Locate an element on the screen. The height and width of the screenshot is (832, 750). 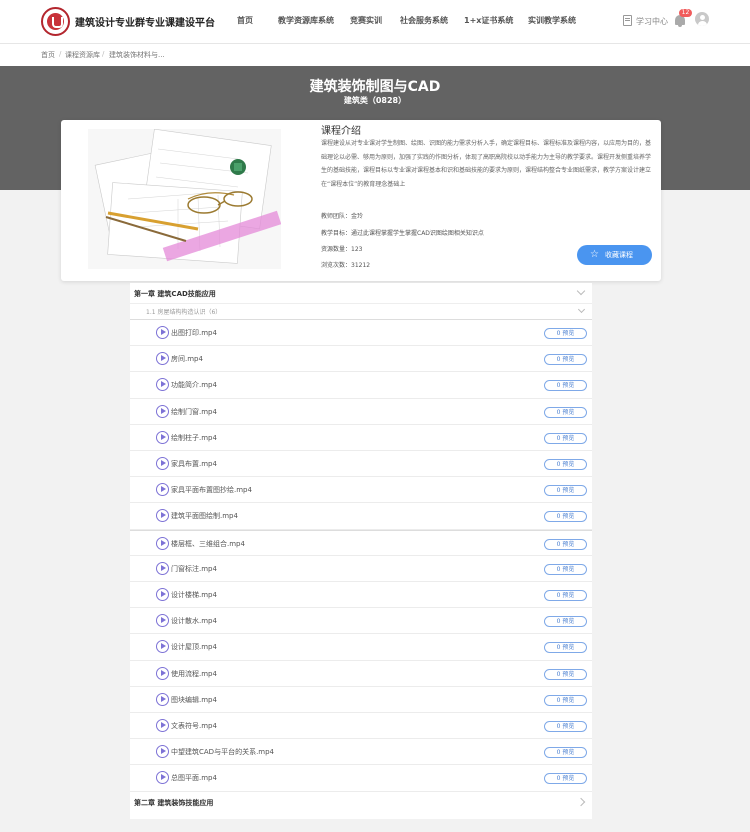
lesson-name: 图块编辑.mp4 is located at coordinates (194, 700).